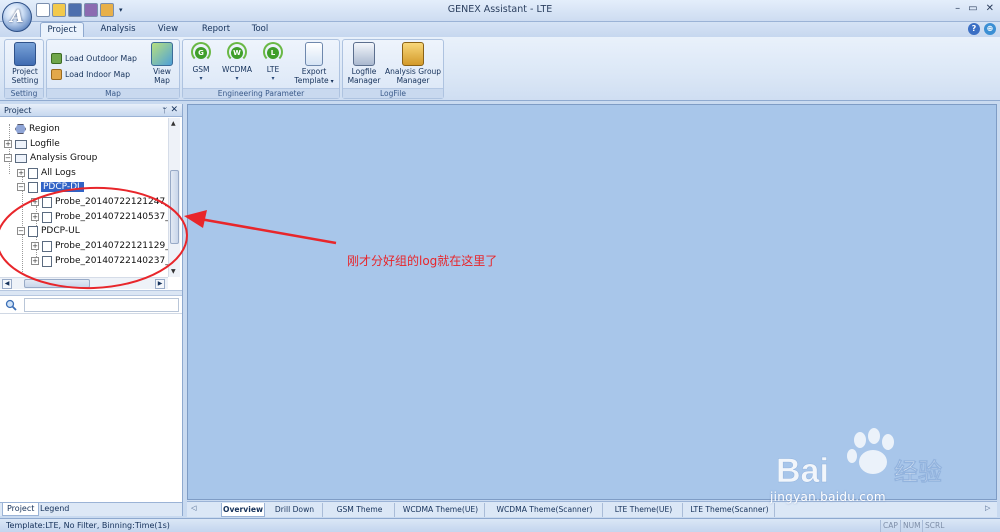  I want to click on view-tab-wcdma-theme-ue: WCDMA Theme(UE), so click(441, 510).